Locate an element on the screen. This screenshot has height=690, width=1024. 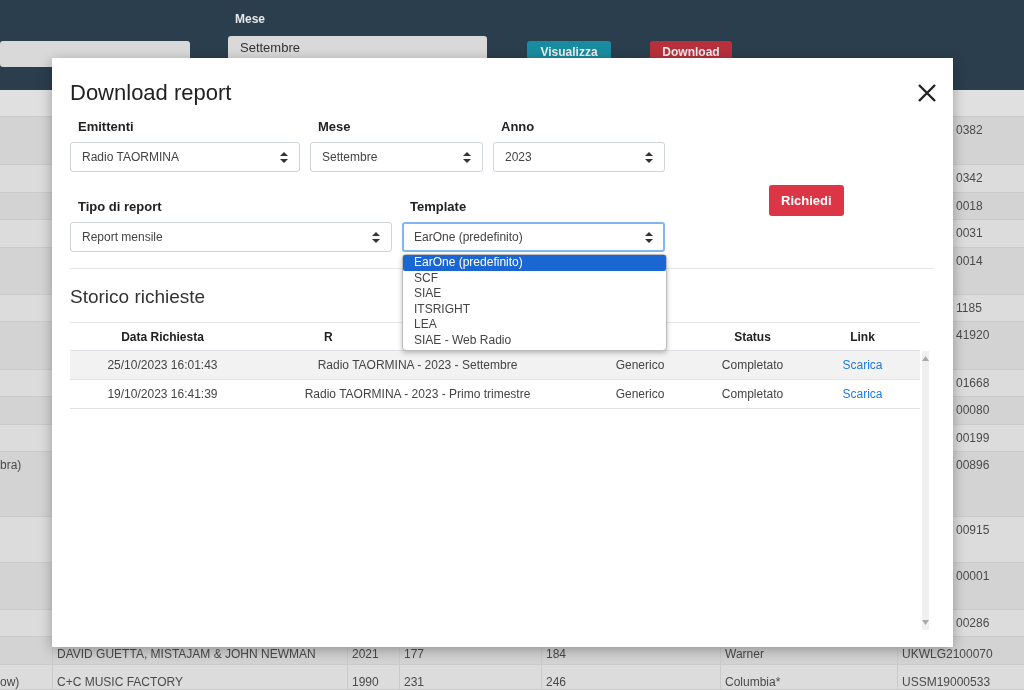
table-cell: DAVID GUETTA, MISTAJAM & JOHN NEWMAN is located at coordinates (186, 654).